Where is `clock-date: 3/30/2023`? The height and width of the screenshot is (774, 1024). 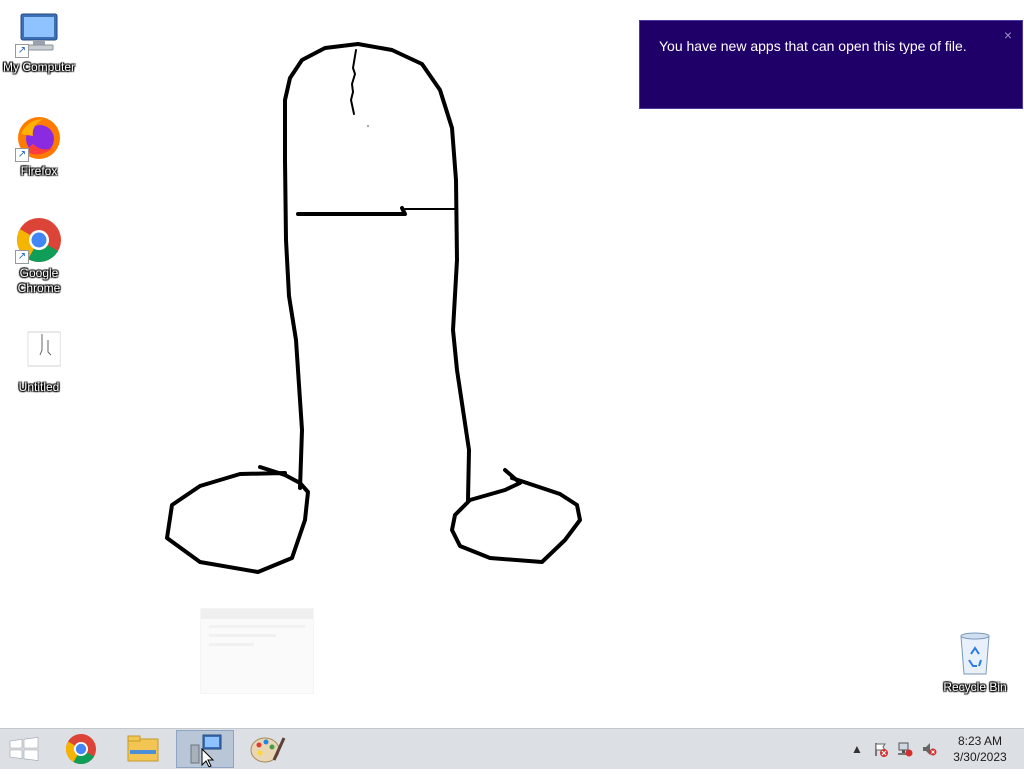
clock-date: 3/30/2023 is located at coordinates (980, 757).